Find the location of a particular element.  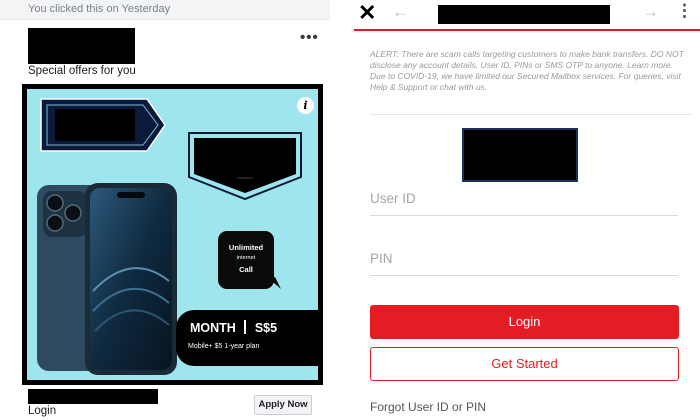

more-horizontal-icon: ••• is located at coordinates (309, 37).